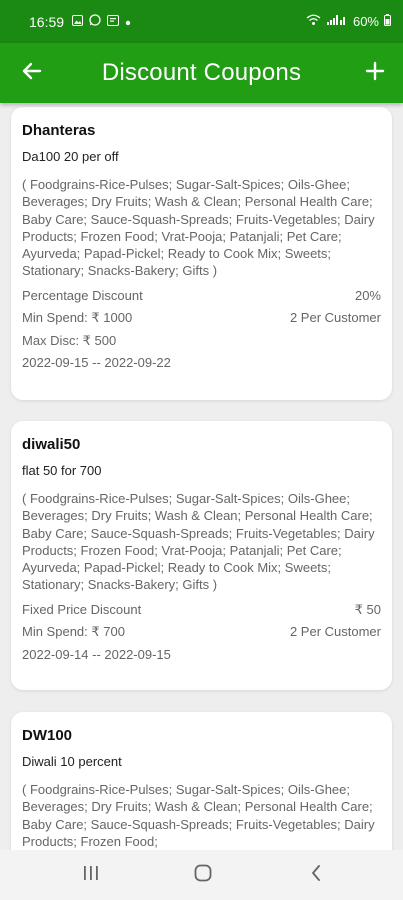 The image size is (403, 900). Describe the element at coordinates (365, 21) in the screenshot. I see `battery-text: 60%` at that location.